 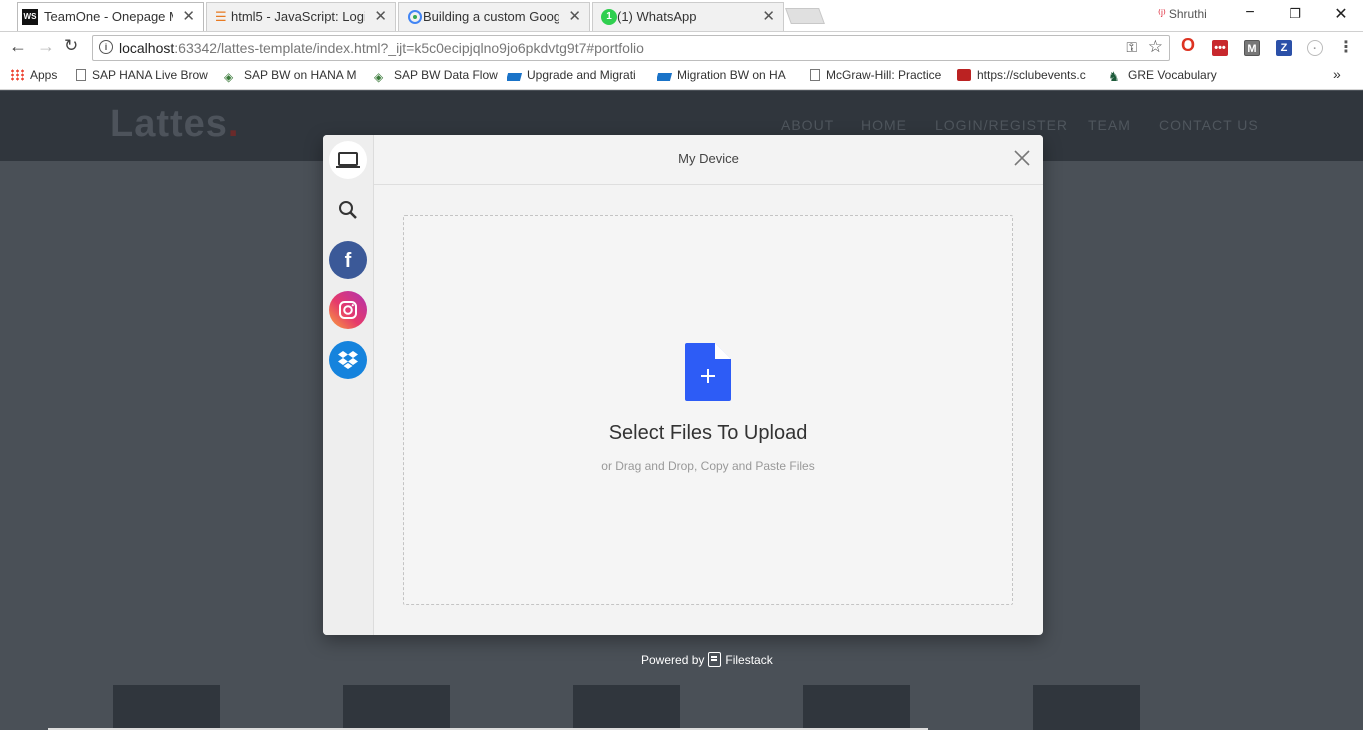 What do you see at coordinates (1188, 45) in the screenshot?
I see `opera-icon: O` at bounding box center [1188, 45].